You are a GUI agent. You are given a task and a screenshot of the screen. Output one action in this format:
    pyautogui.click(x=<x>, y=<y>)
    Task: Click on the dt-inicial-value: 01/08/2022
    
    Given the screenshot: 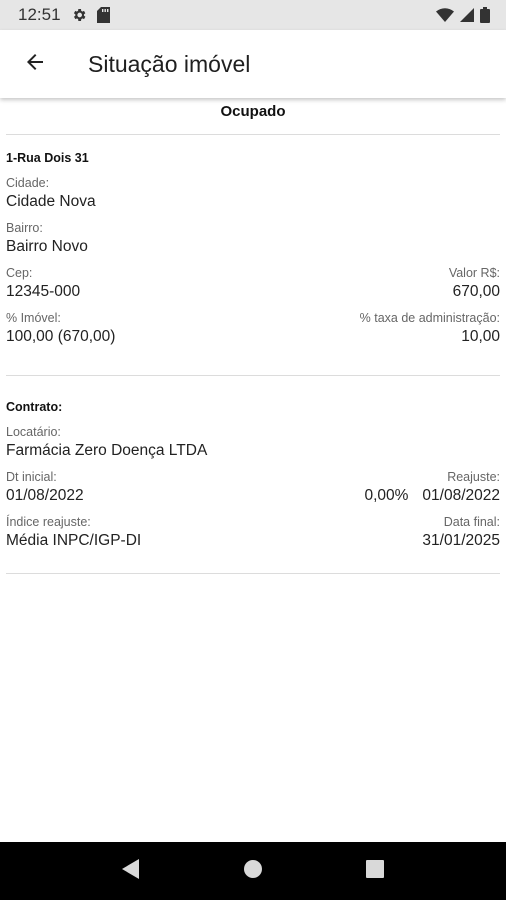 What is the action you would take?
    pyautogui.click(x=45, y=495)
    